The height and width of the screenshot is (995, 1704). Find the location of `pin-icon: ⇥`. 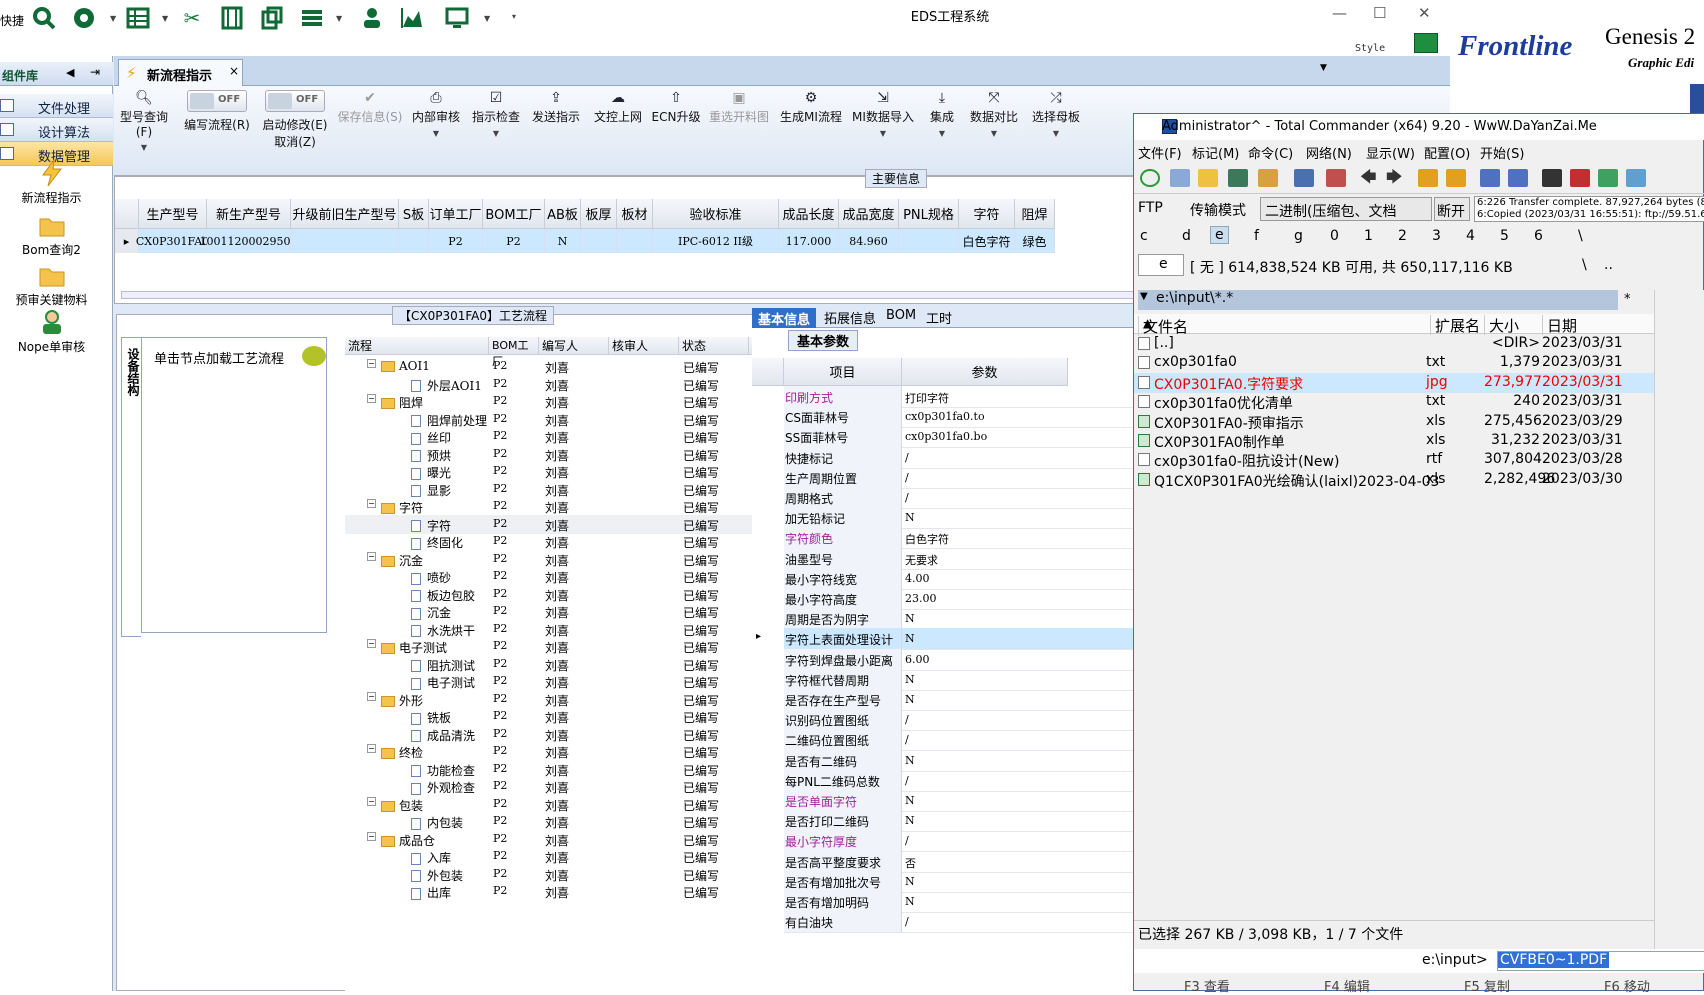

pin-icon: ⇥ is located at coordinates (95, 72).